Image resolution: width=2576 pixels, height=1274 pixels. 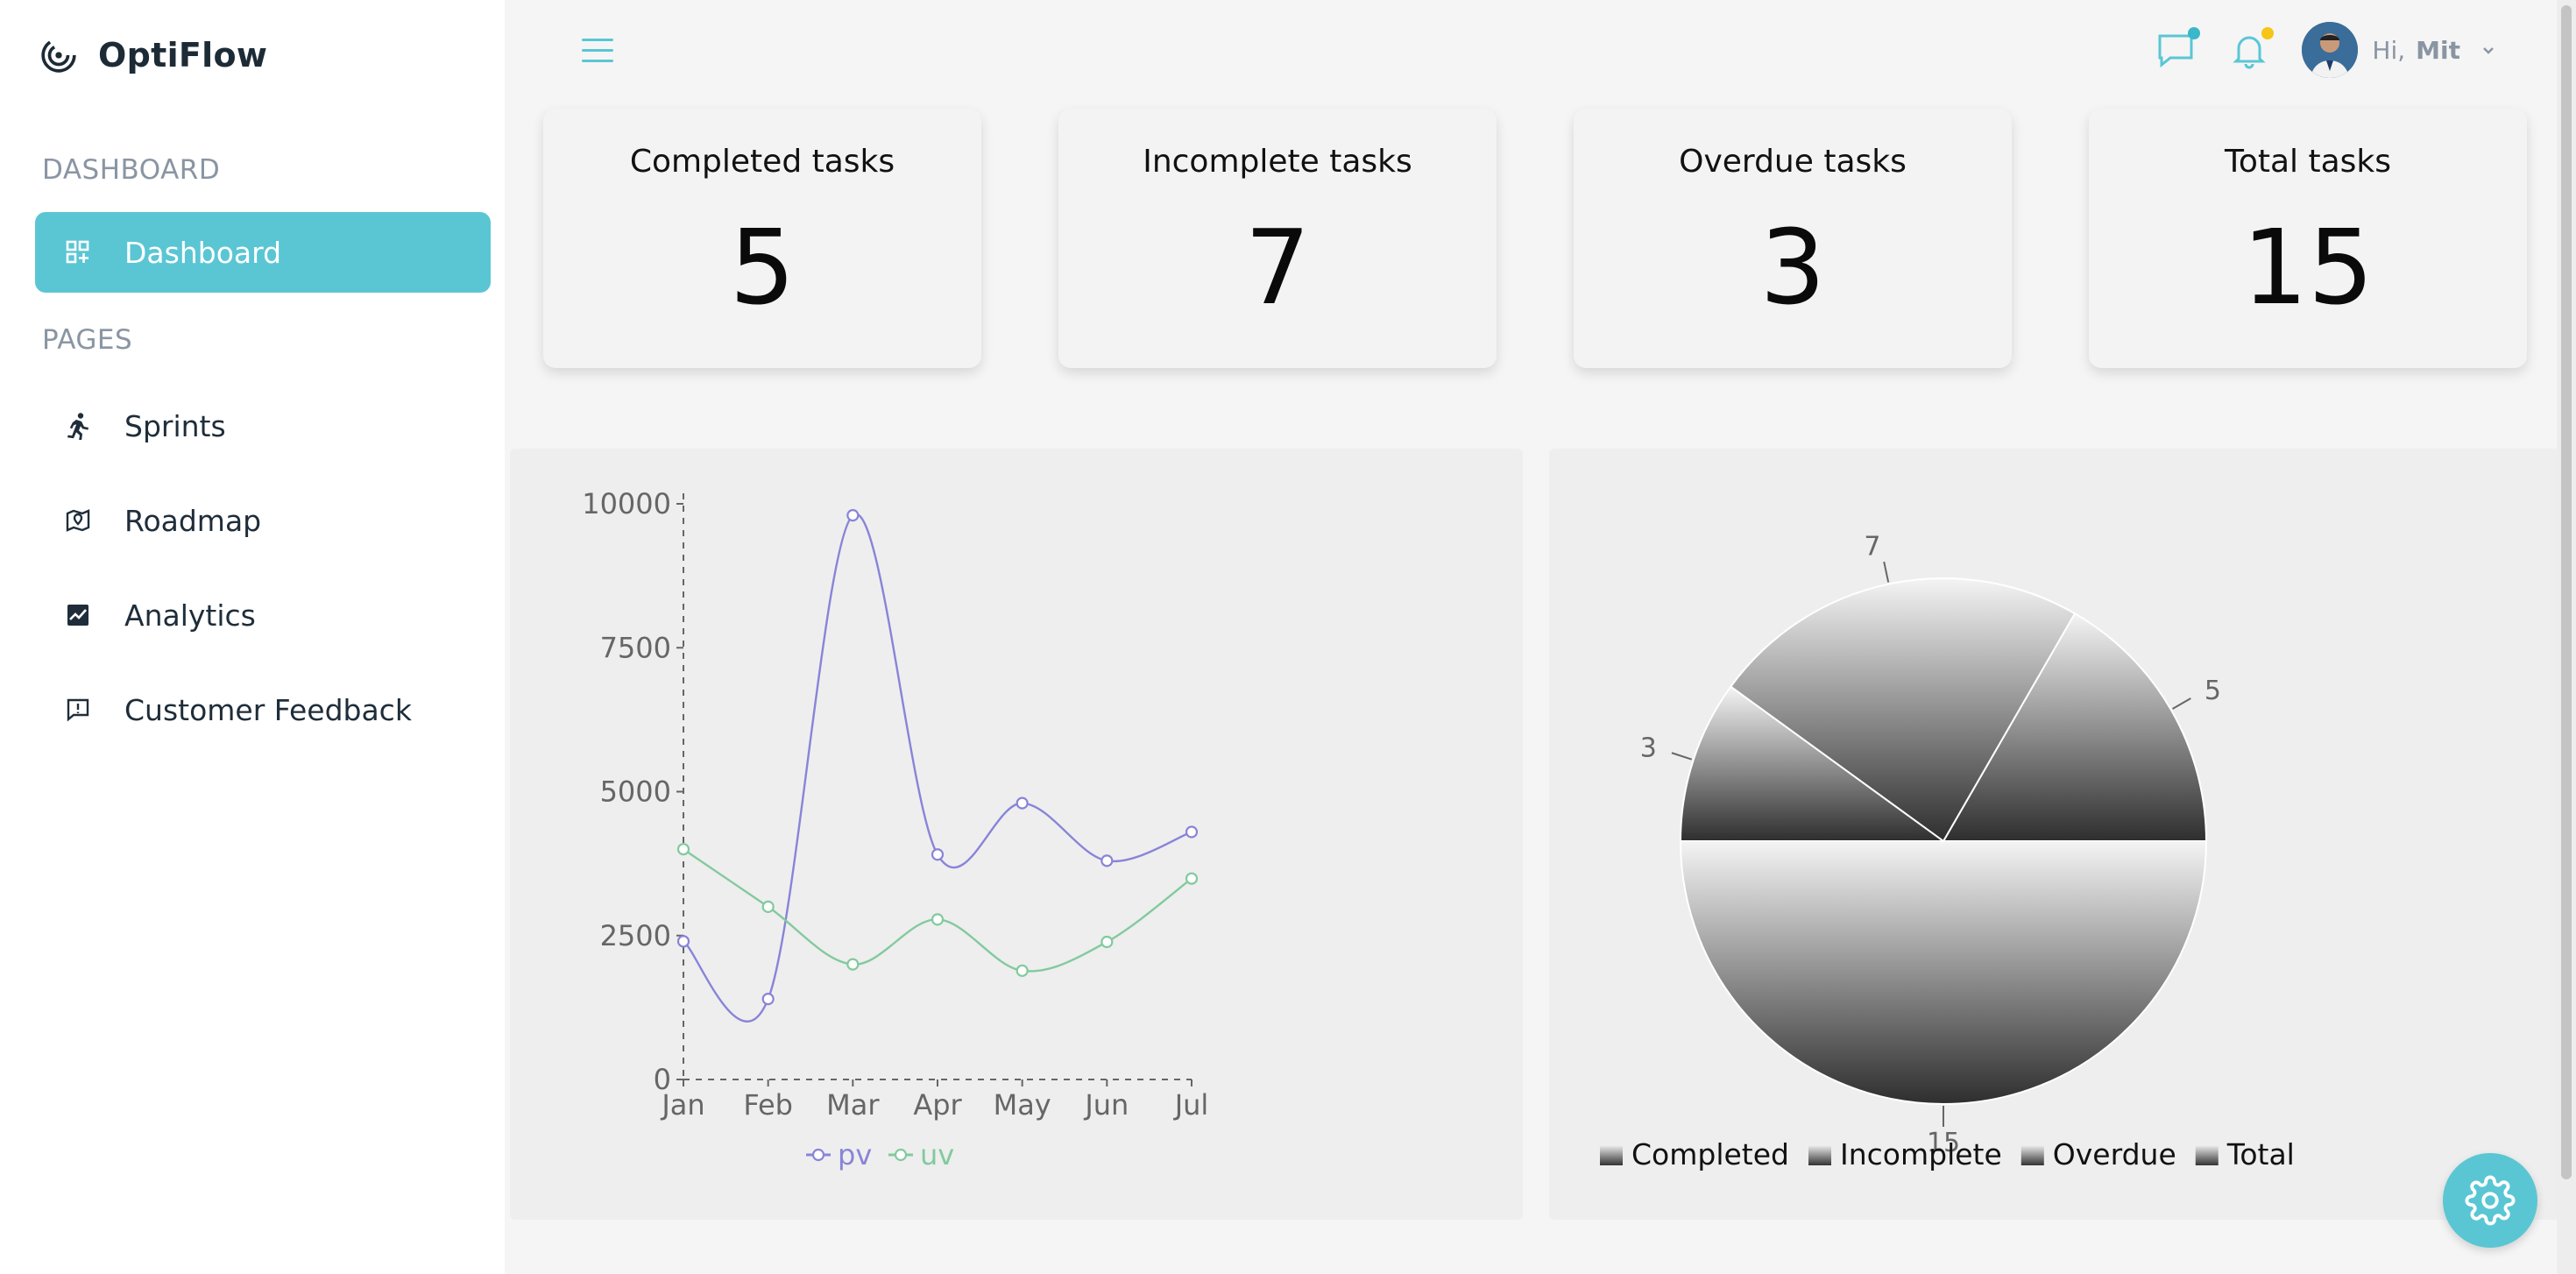 I want to click on pie-label-incomplete: 7, so click(x=1872, y=547).